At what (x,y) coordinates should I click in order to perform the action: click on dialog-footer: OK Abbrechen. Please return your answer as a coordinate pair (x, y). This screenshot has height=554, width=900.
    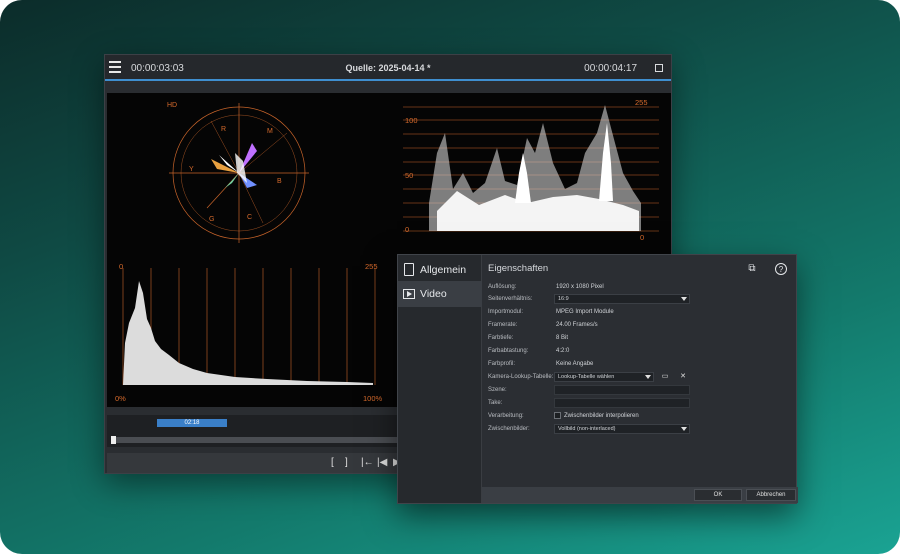
    Looking at the image, I should click on (640, 495).